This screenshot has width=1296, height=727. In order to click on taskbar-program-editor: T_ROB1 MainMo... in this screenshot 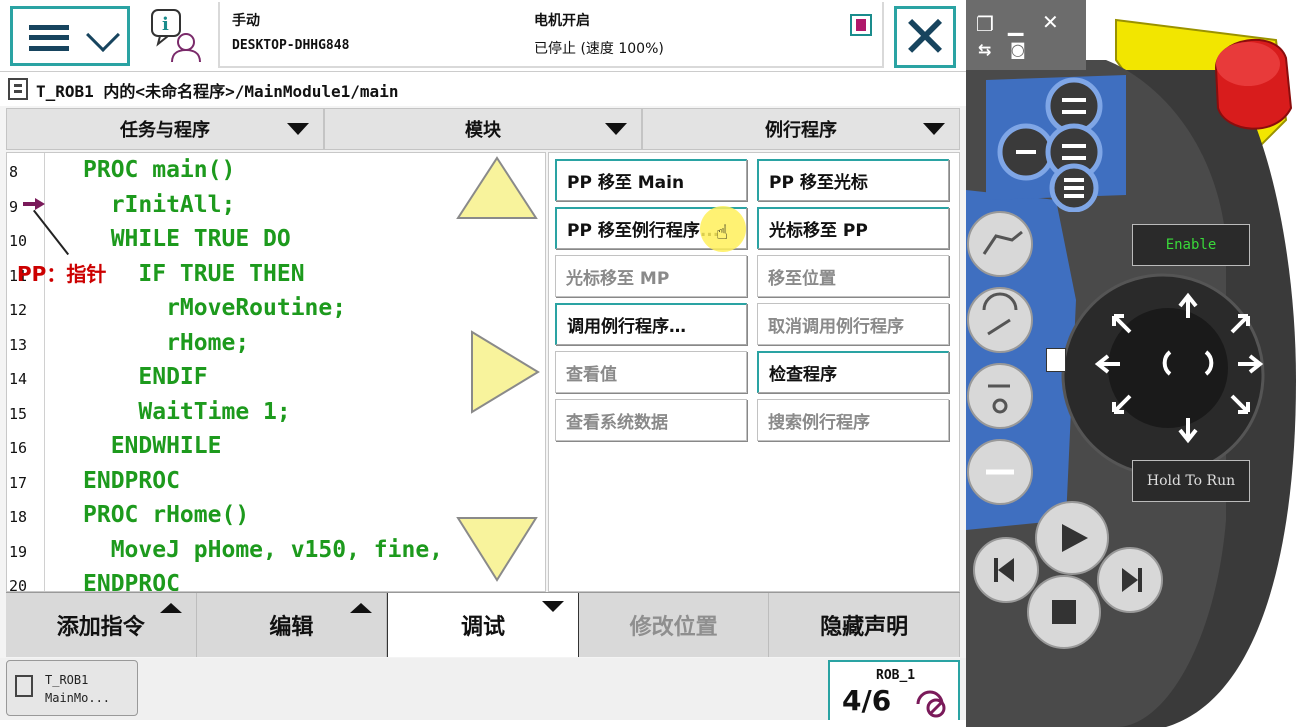, I will do `click(72, 688)`.